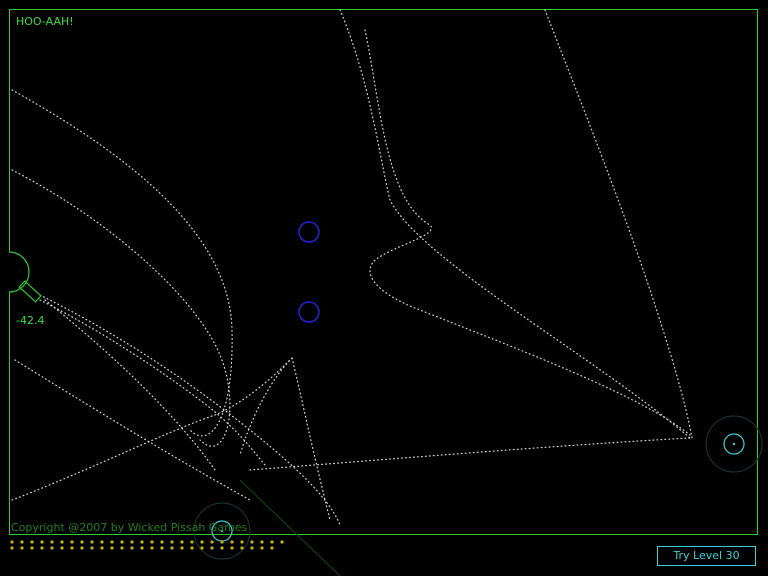  I want to click on try-level-button: Try Level 30, so click(706, 556).